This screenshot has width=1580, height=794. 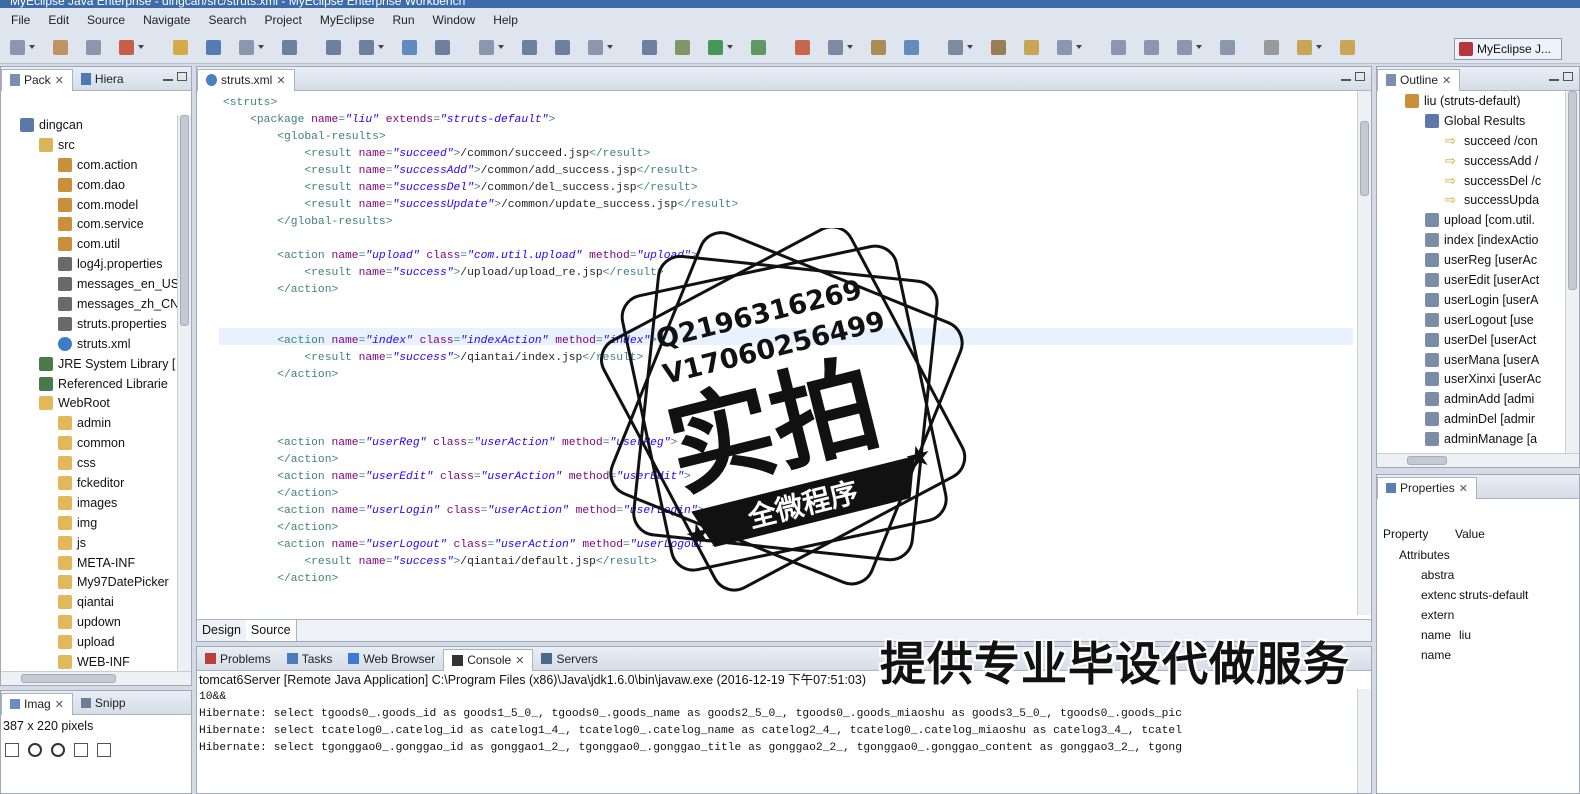 I want to click on outline-item: liu (struts-default), so click(x=1471, y=101).